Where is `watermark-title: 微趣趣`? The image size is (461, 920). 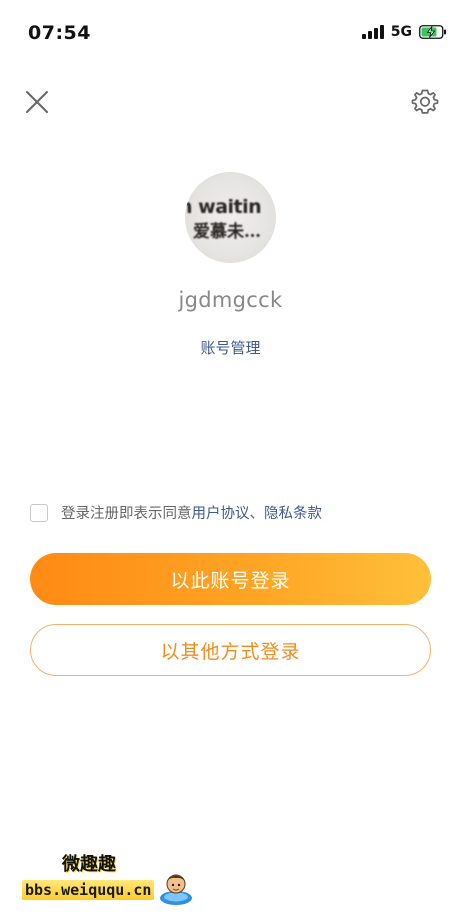
watermark-title: 微趣趣 is located at coordinates (89, 864).